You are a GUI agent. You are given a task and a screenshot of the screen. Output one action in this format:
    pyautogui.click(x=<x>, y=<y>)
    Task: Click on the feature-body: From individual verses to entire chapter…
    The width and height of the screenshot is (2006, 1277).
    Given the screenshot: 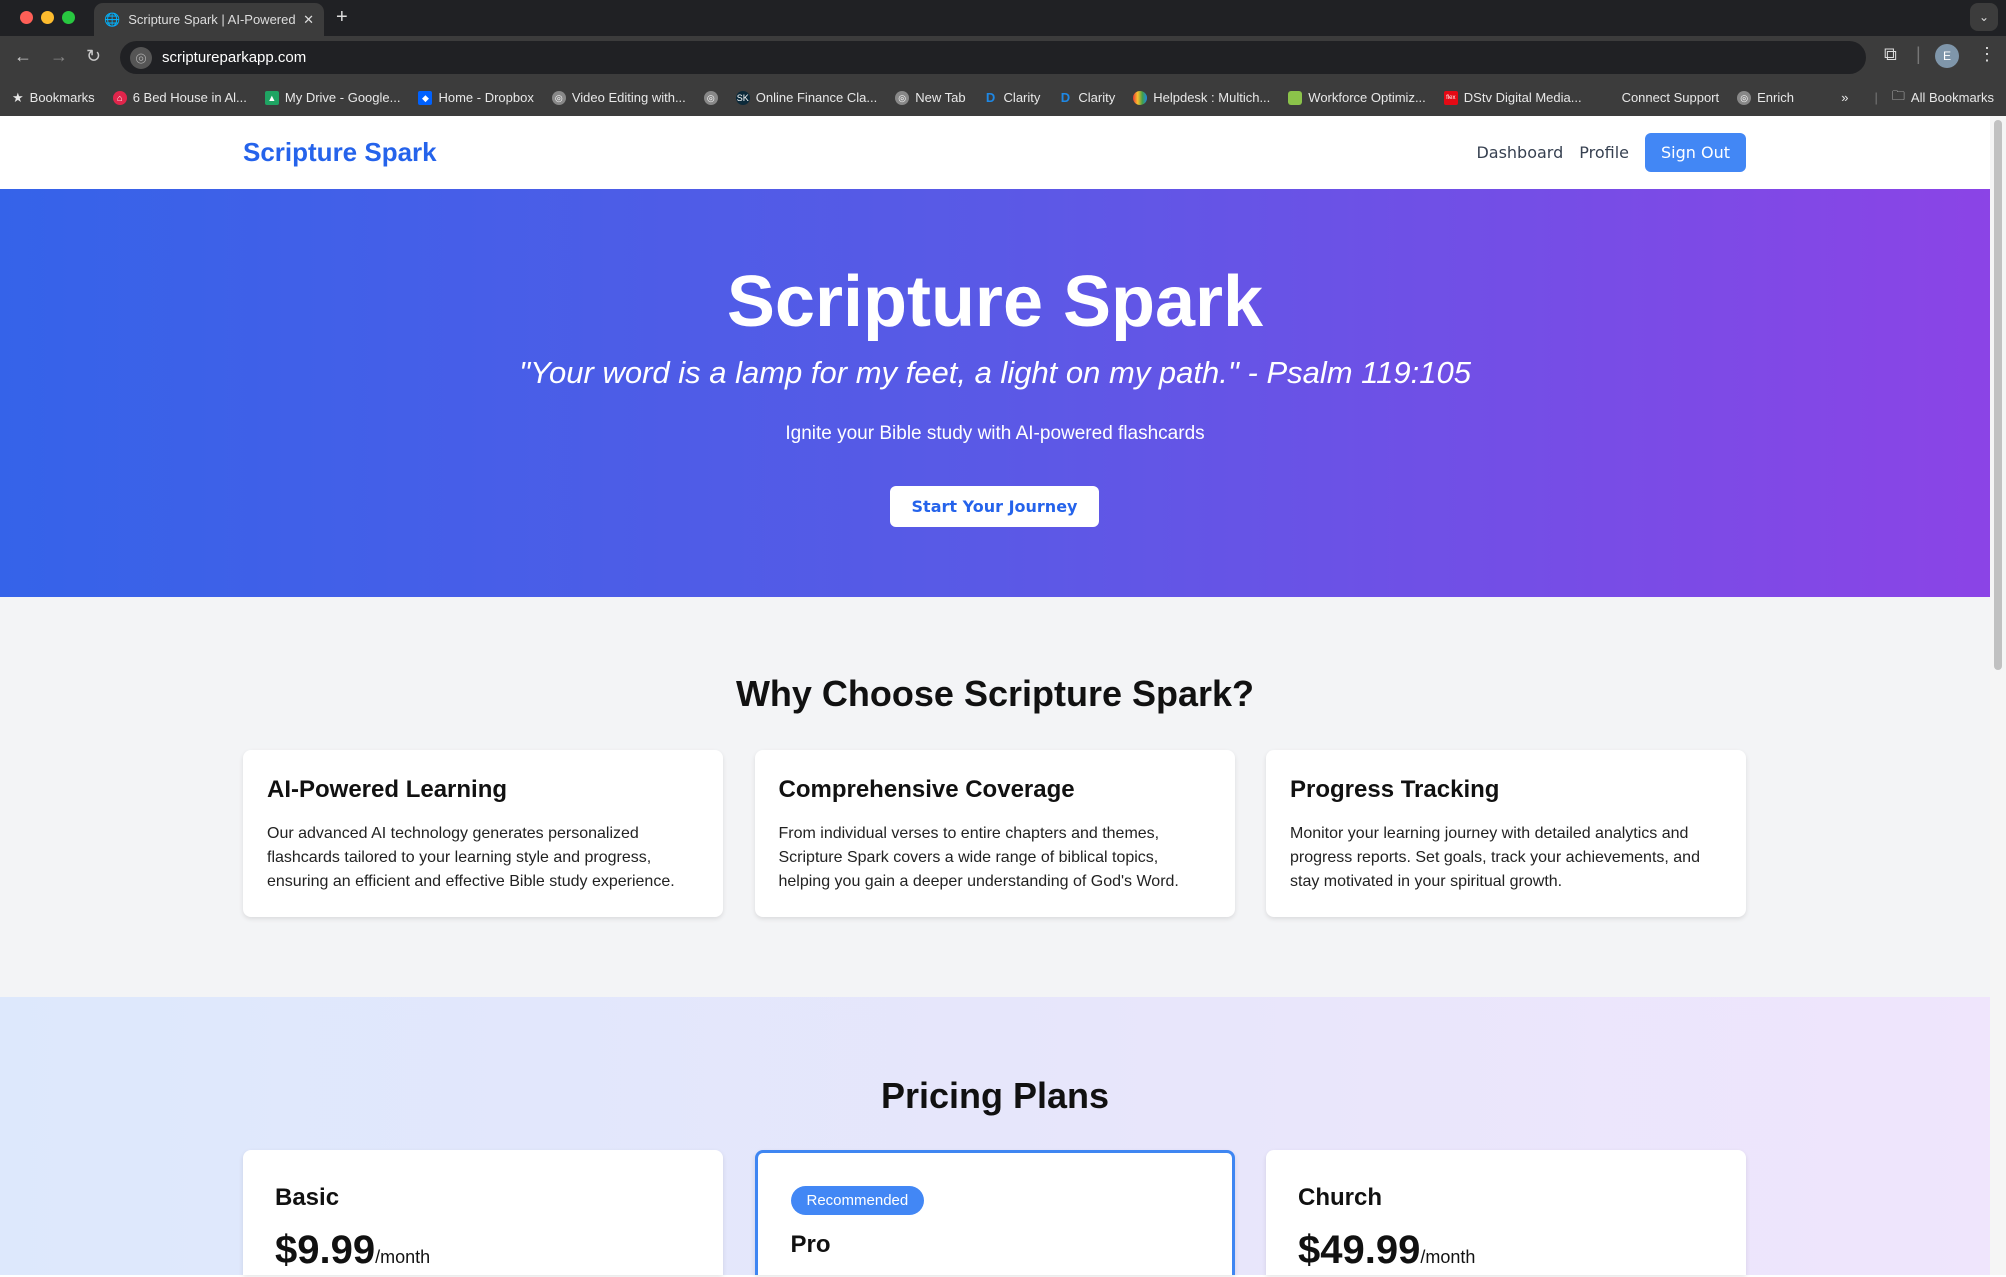 What is the action you would take?
    pyautogui.click(x=978, y=857)
    